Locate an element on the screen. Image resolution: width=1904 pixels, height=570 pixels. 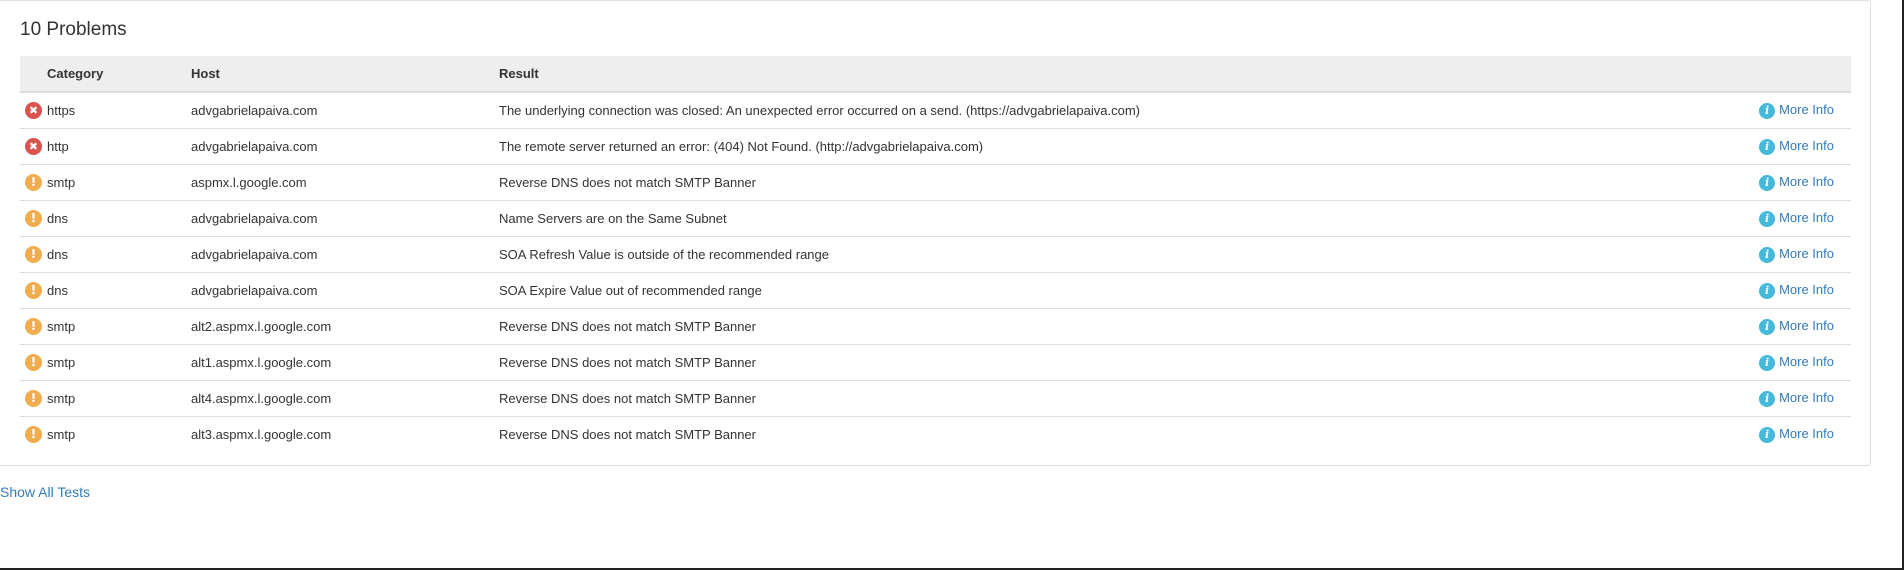
result-column-header: Result is located at coordinates (1005, 74).